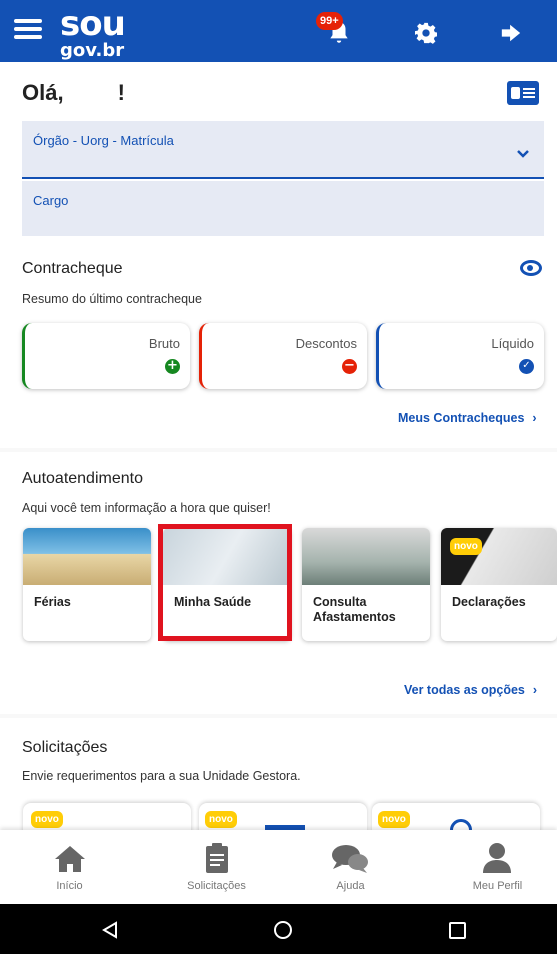  Describe the element at coordinates (531, 268) in the screenshot. I see `eye-icon` at that location.